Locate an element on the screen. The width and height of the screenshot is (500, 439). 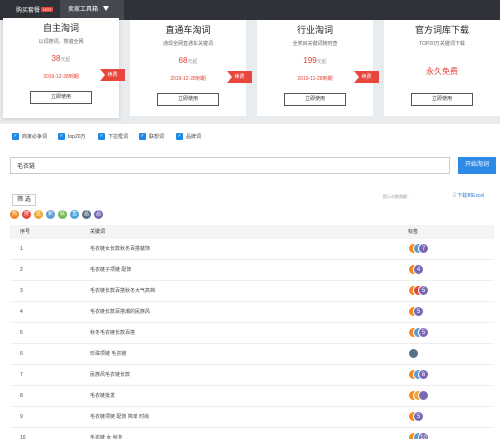
card-title: 官方词库下载 is located at coordinates (441, 30).